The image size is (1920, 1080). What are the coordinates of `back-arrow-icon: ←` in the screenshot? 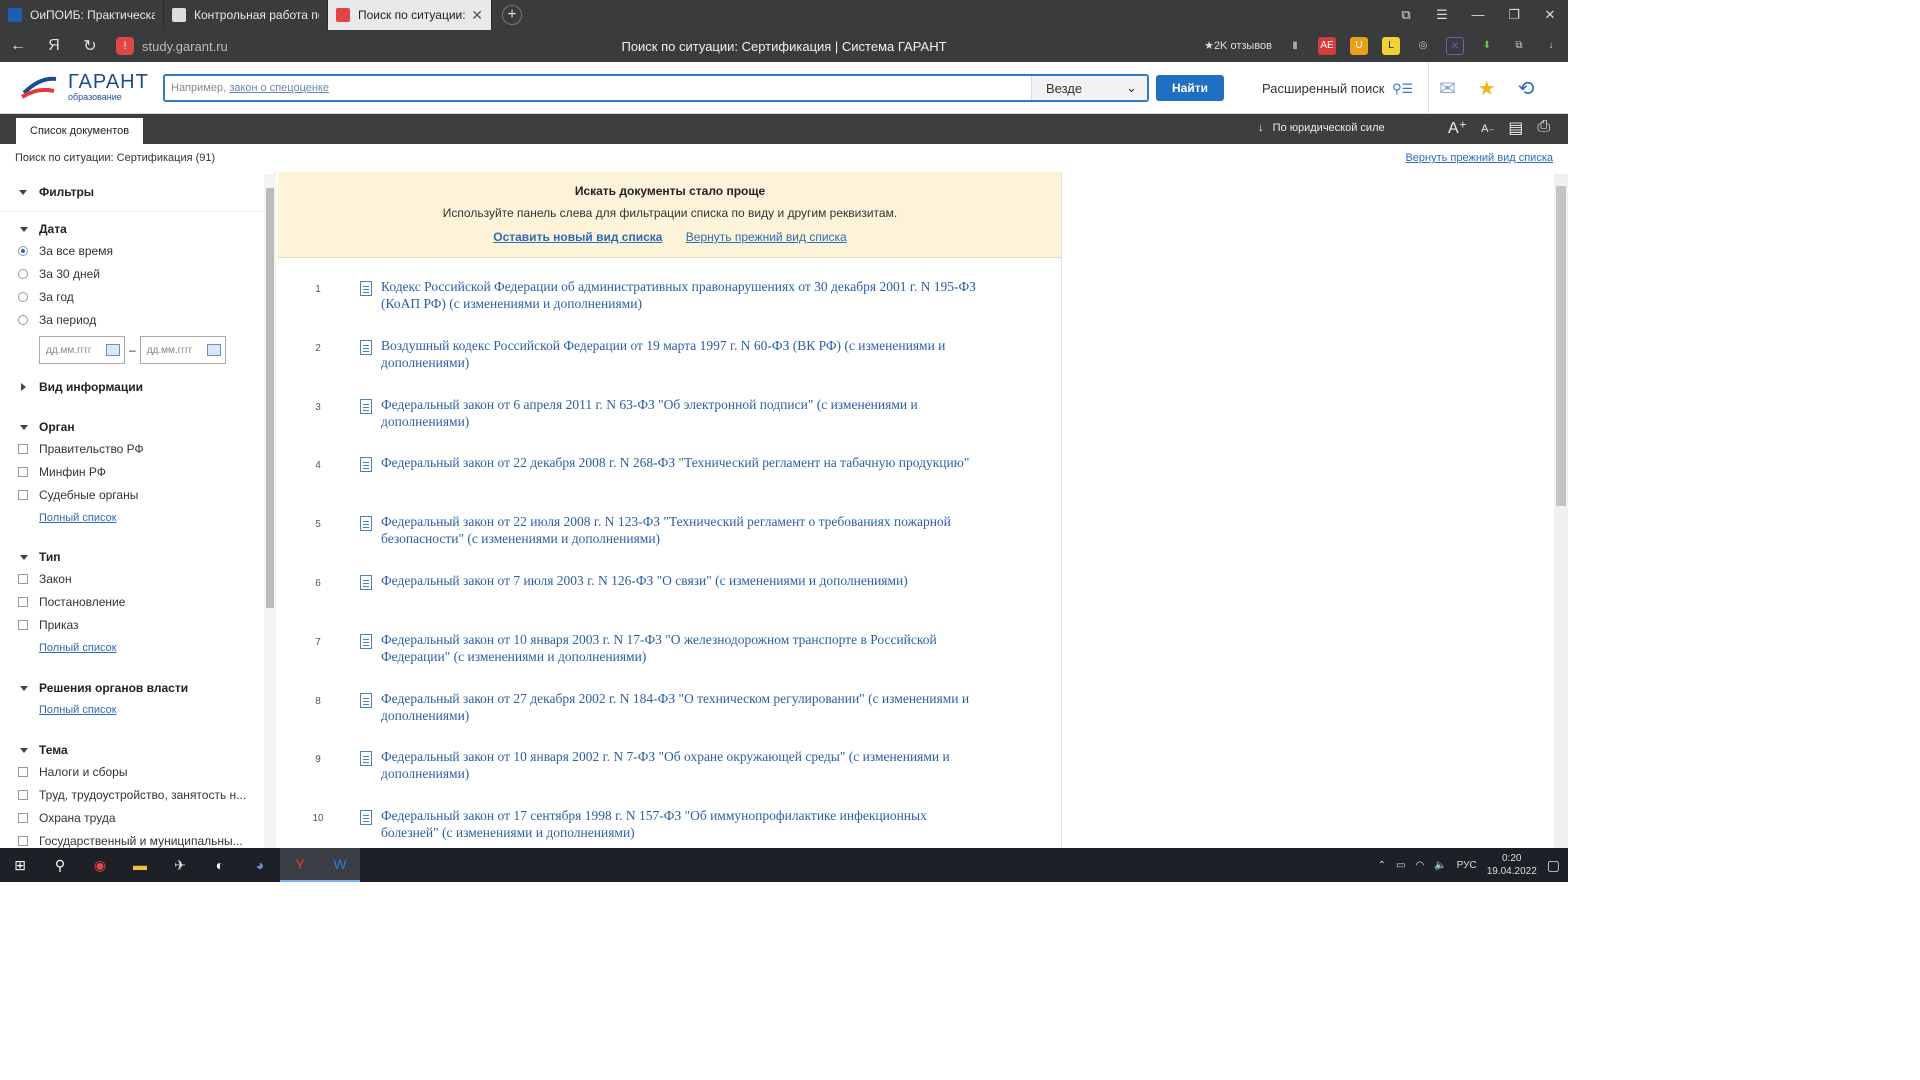 It's located at (18, 46).